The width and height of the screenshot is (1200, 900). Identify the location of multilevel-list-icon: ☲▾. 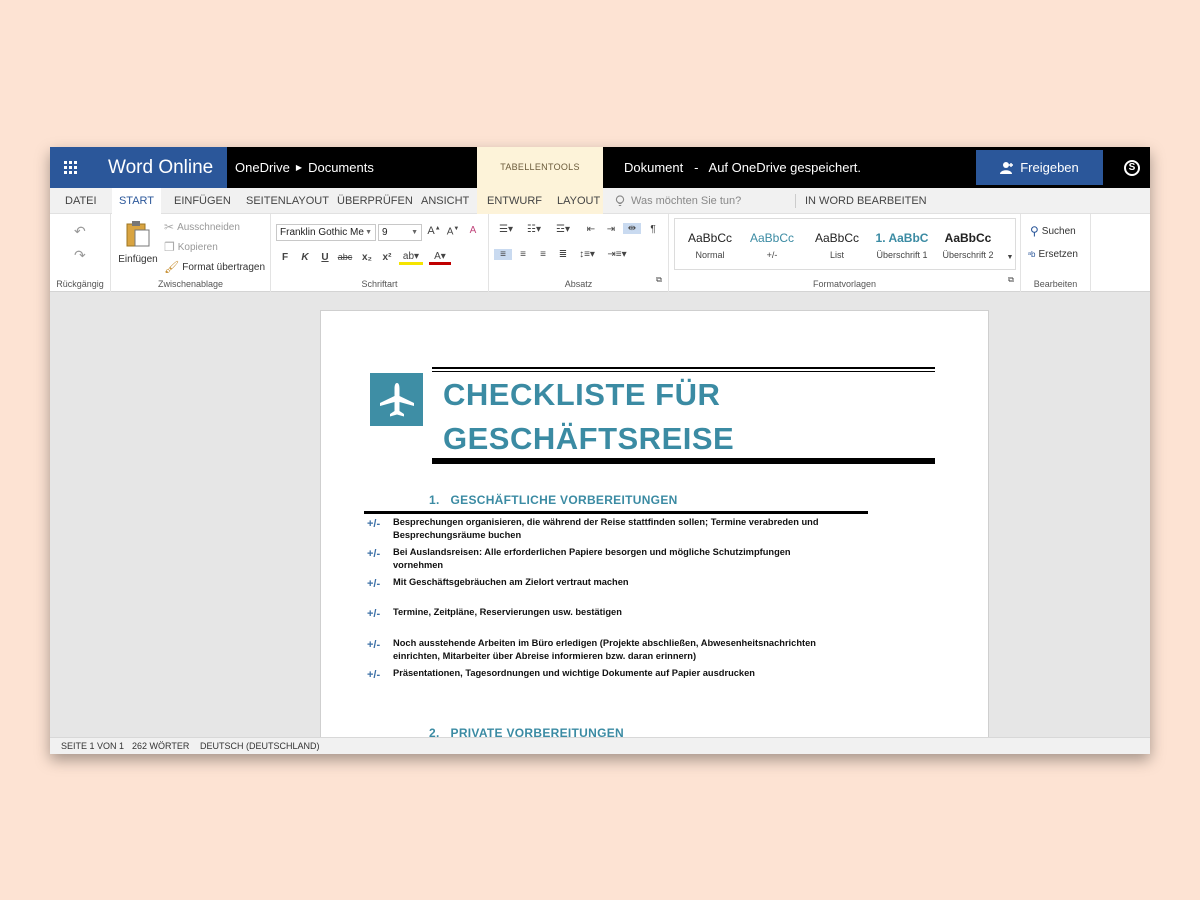
(563, 229).